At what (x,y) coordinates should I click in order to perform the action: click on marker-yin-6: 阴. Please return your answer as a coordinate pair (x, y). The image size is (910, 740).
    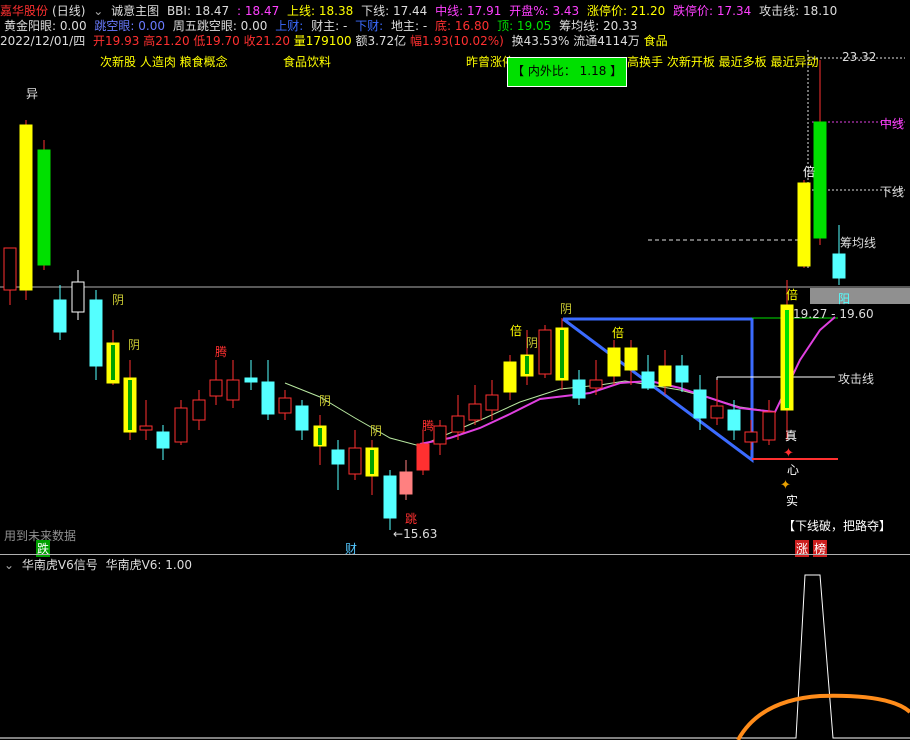
    Looking at the image, I should click on (566, 309).